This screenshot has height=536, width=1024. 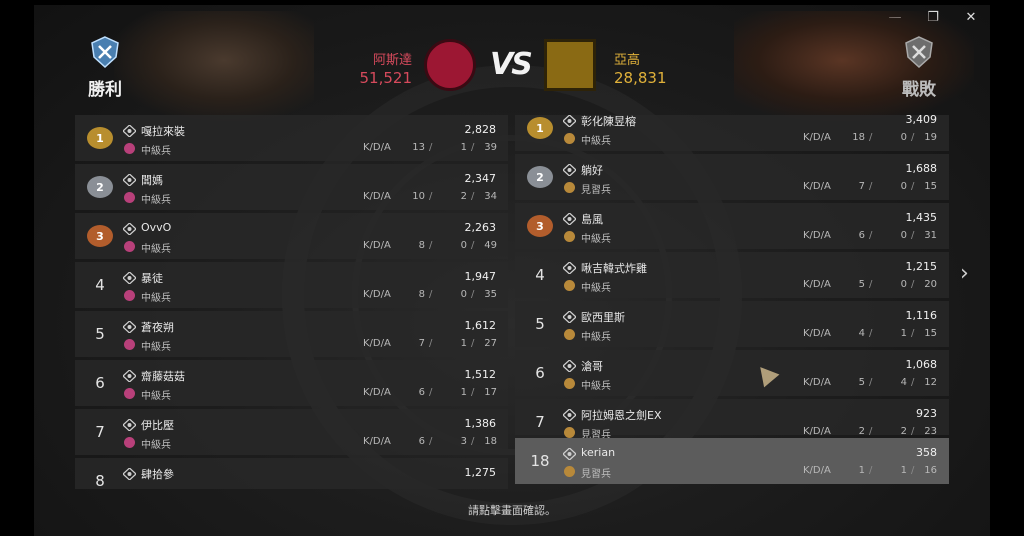 What do you see at coordinates (291, 285) in the screenshot?
I see `player-row: 4 暴徒 中級兵 1,947 K/D/A 8 / 0 / 35` at bounding box center [291, 285].